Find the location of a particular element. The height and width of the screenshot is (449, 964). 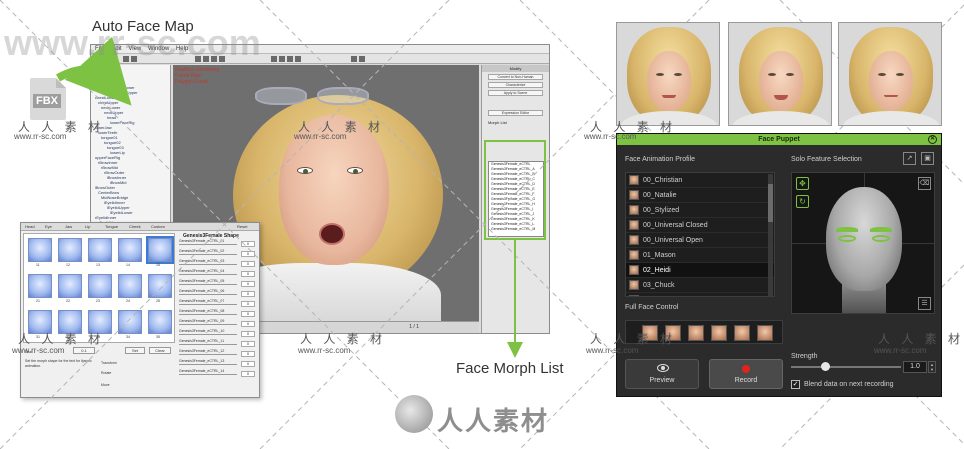

strength-slider is located at coordinates (846, 366).